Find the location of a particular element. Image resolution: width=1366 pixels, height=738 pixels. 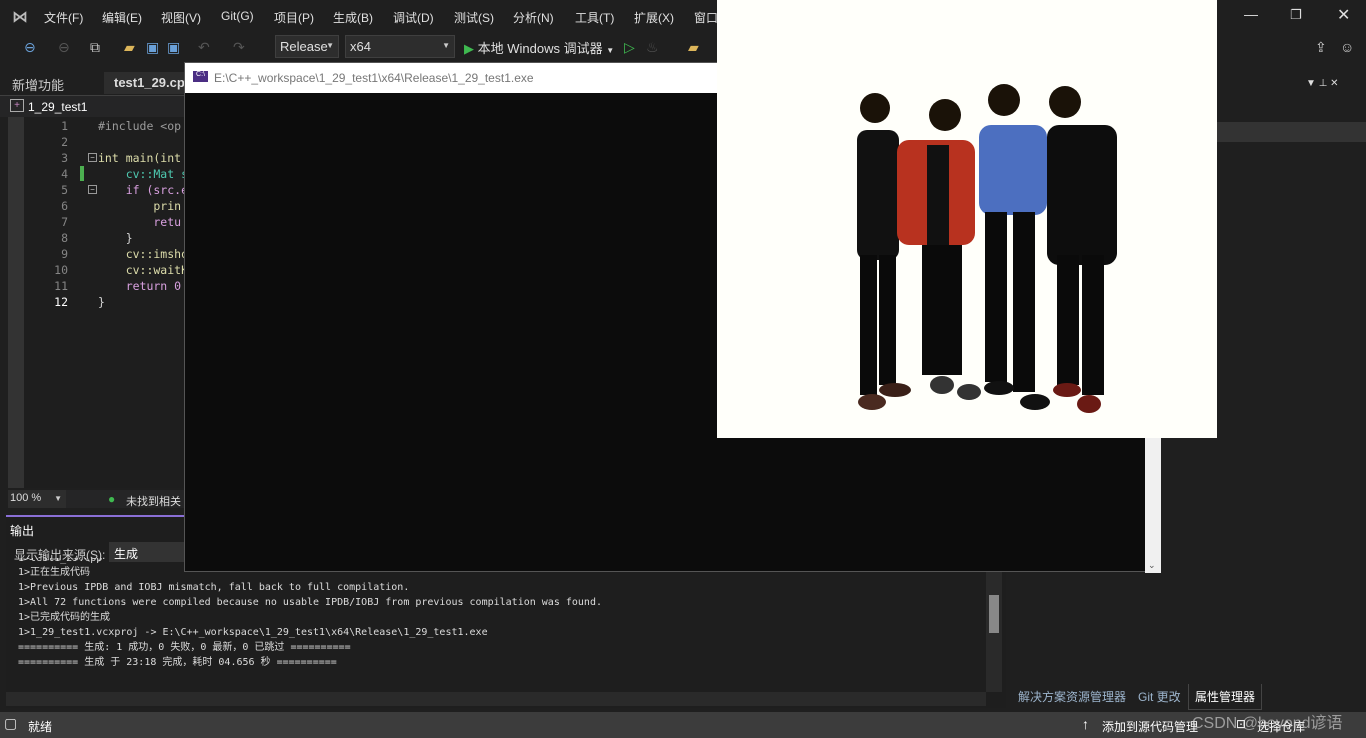

line-numbers: 1 2 3 4 5 6 7 8 9 10 11 12 is located at coordinates (49, 214).